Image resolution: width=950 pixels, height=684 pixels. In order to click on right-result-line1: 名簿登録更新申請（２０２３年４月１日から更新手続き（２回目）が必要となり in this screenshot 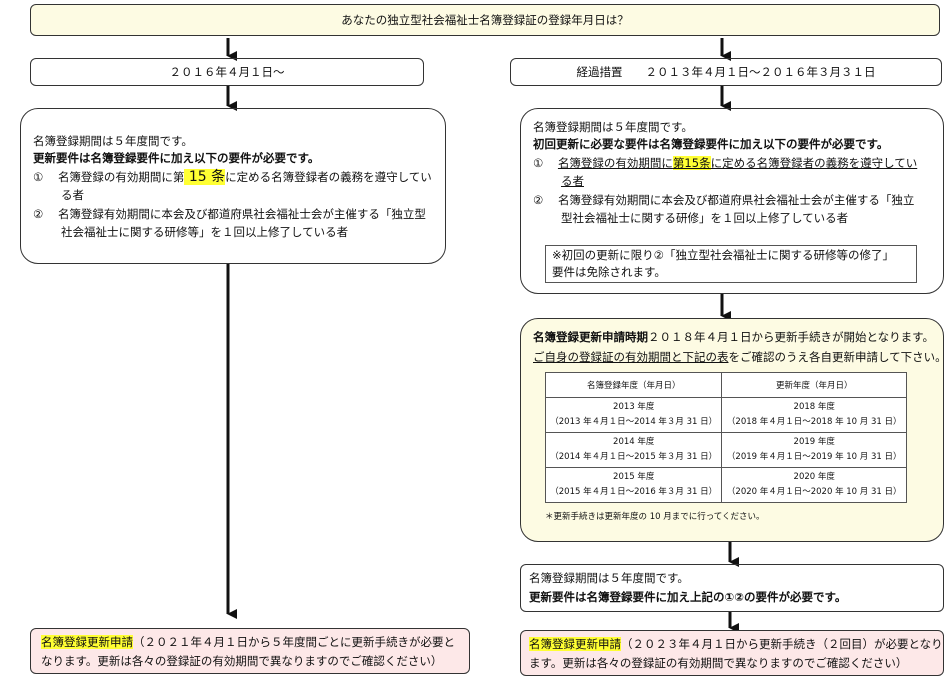, I will do `click(736, 644)`.